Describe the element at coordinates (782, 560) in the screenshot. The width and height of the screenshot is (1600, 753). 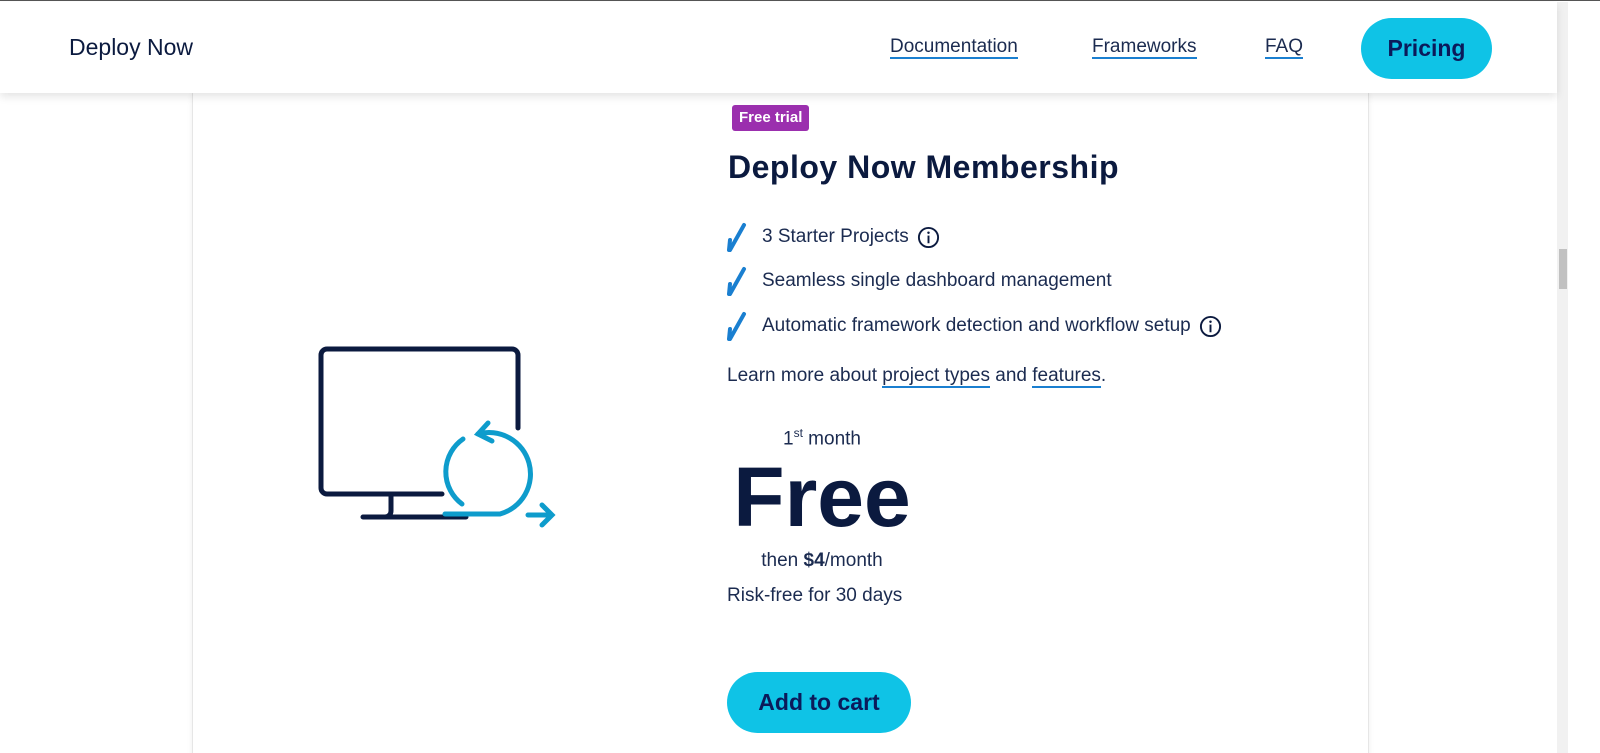
I see `then-label: then` at that location.